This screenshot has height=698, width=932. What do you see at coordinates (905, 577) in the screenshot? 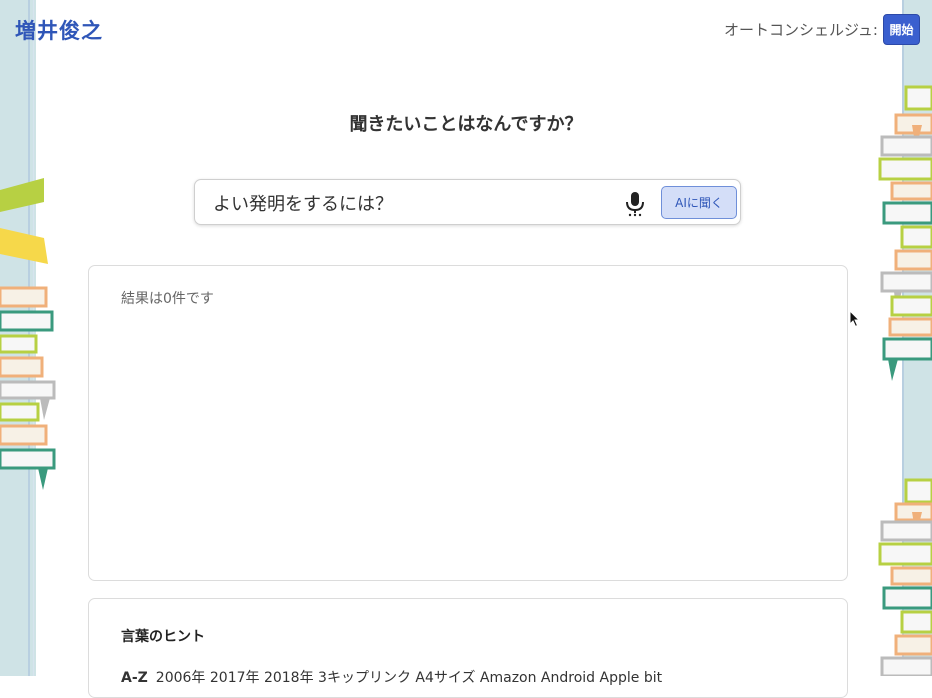
I see `right-books-illustration-bottom` at bounding box center [905, 577].